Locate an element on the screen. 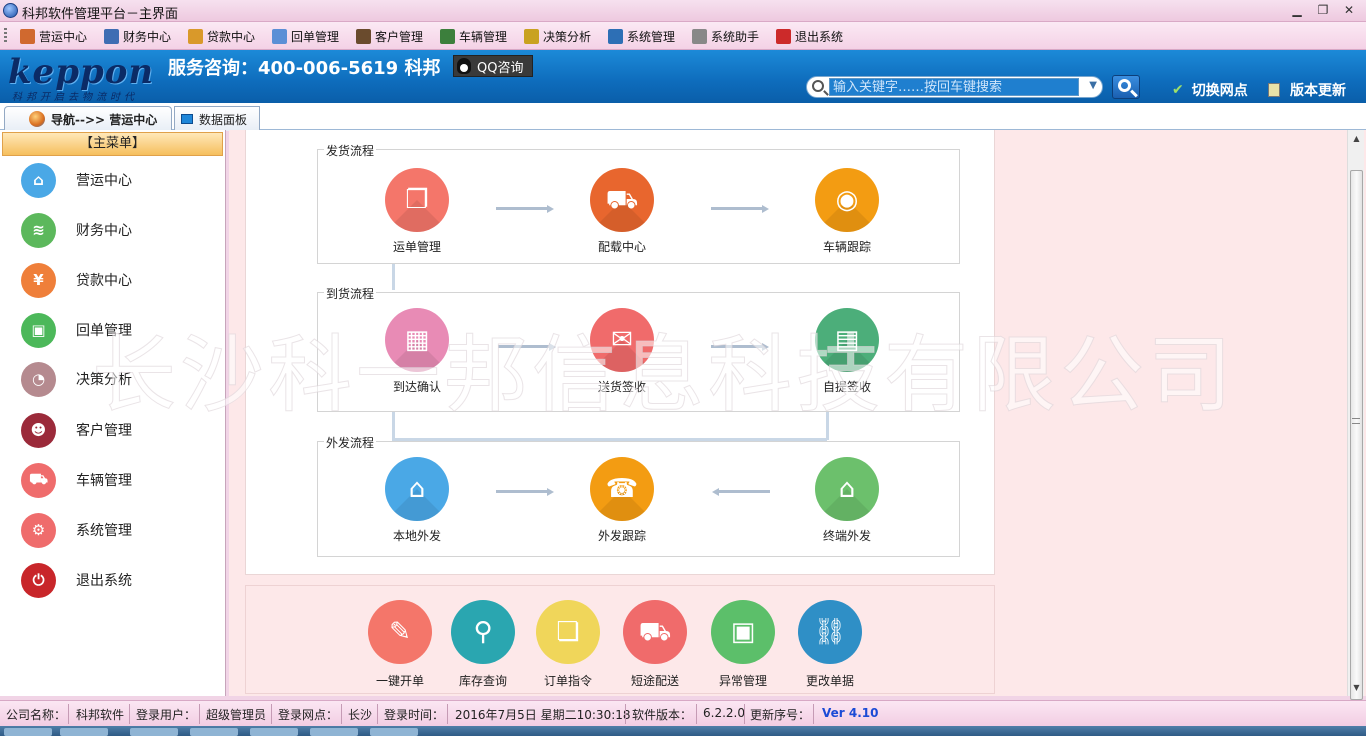  sidebar-item-customer: ☻ 客户管理 is located at coordinates (76, 430).